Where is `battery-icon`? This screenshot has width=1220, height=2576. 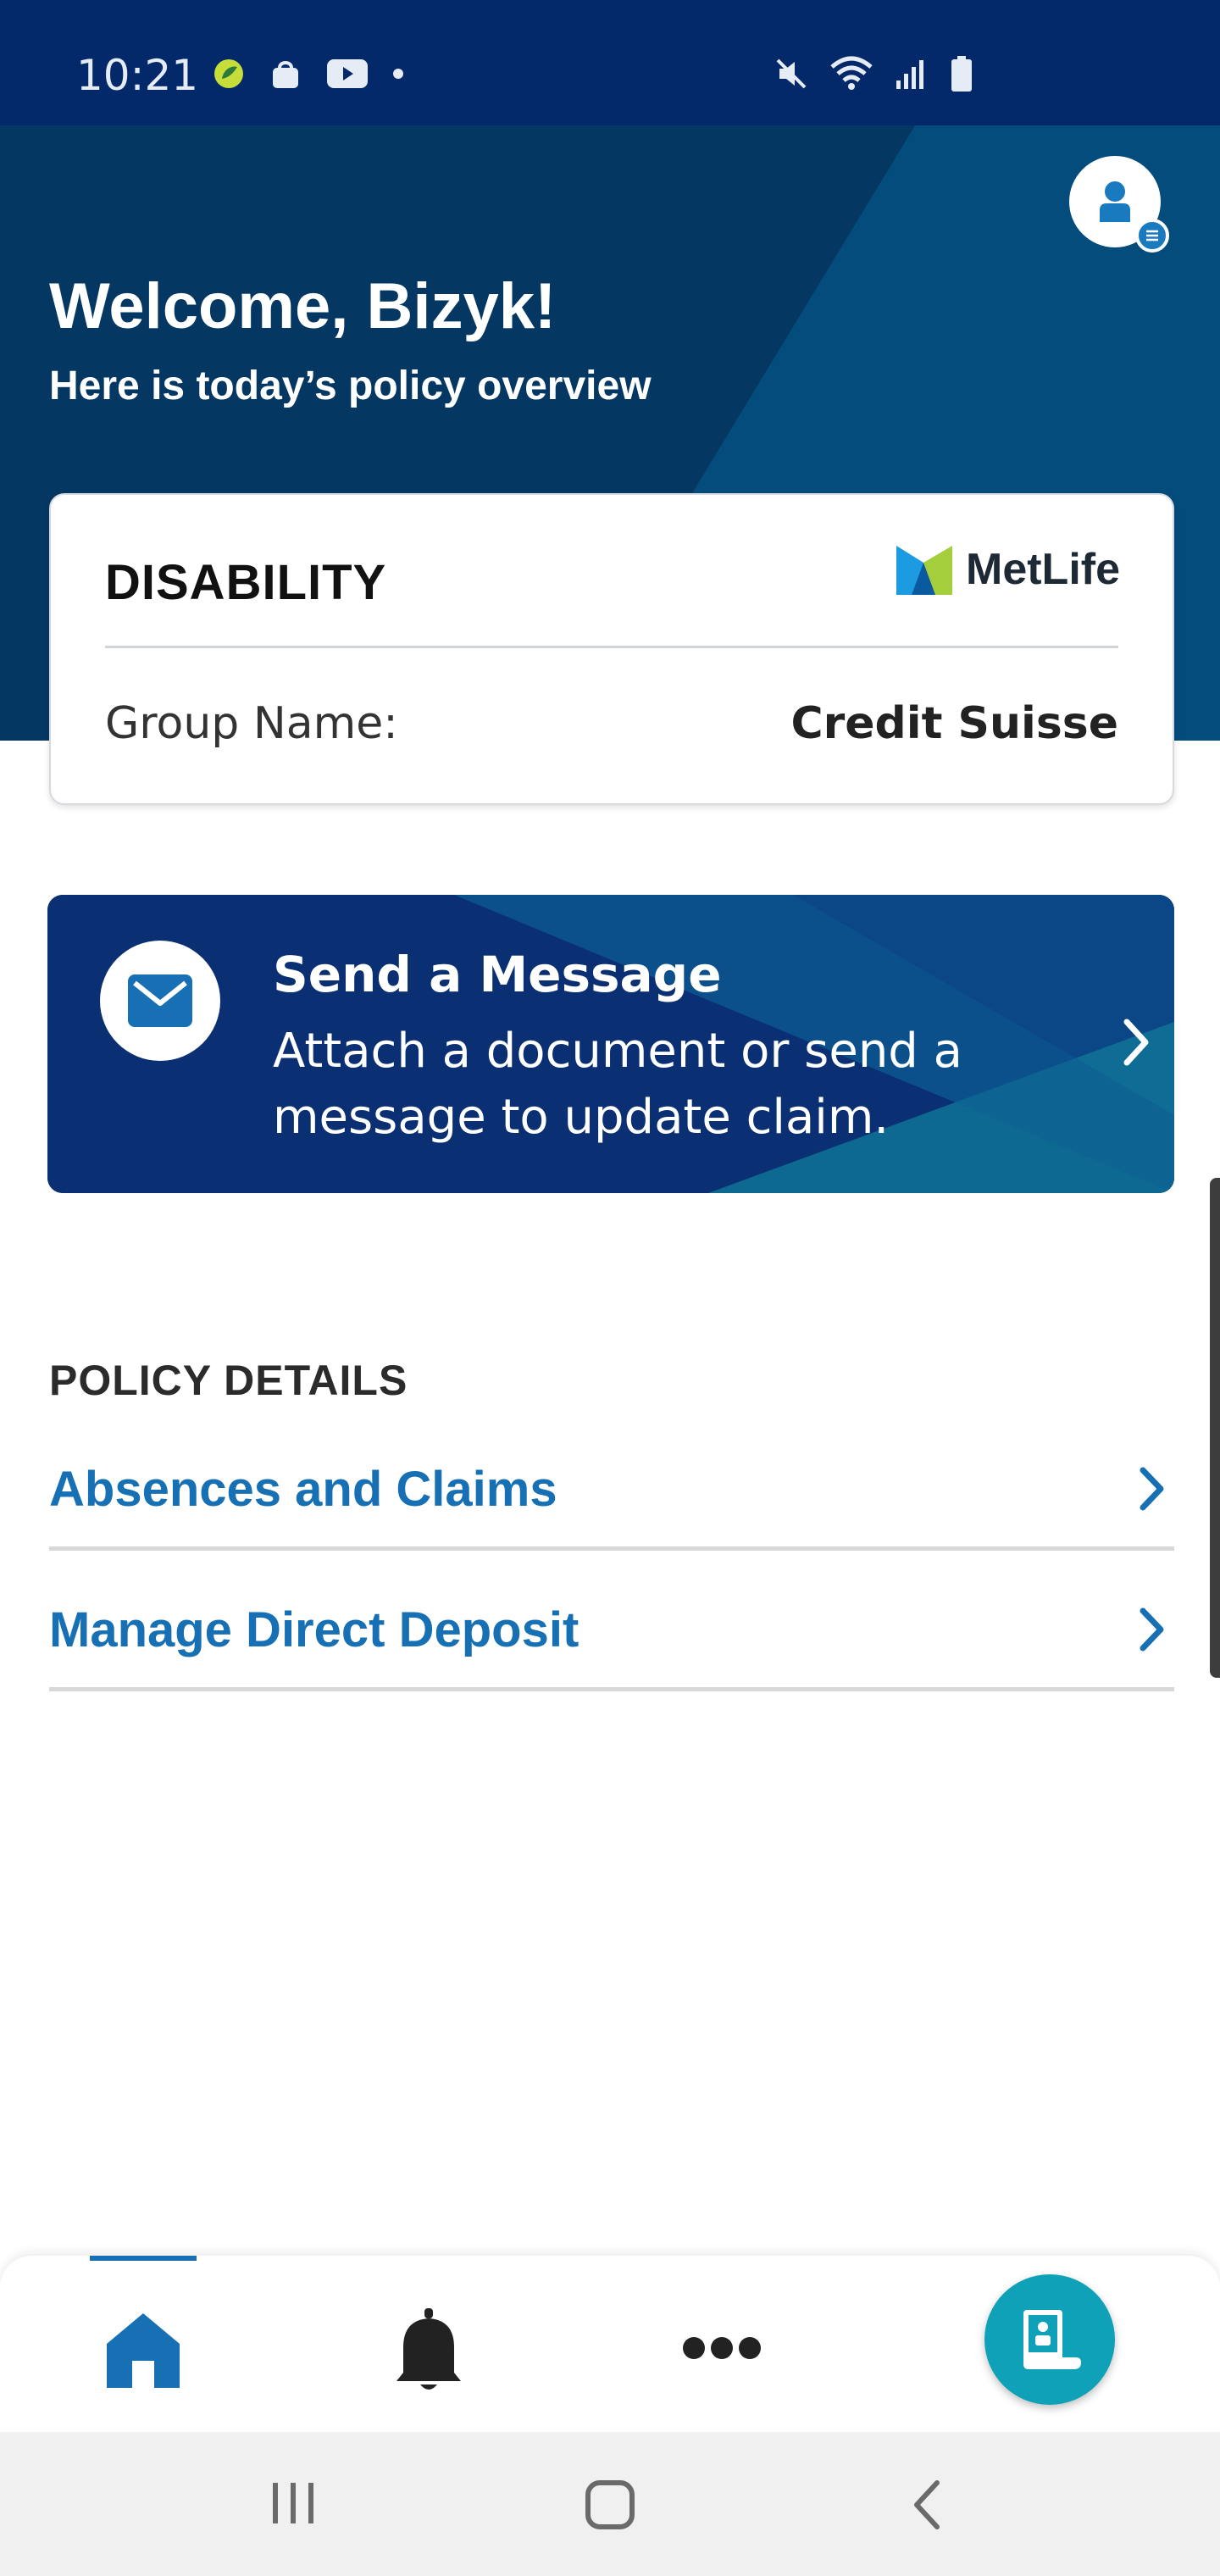 battery-icon is located at coordinates (961, 75).